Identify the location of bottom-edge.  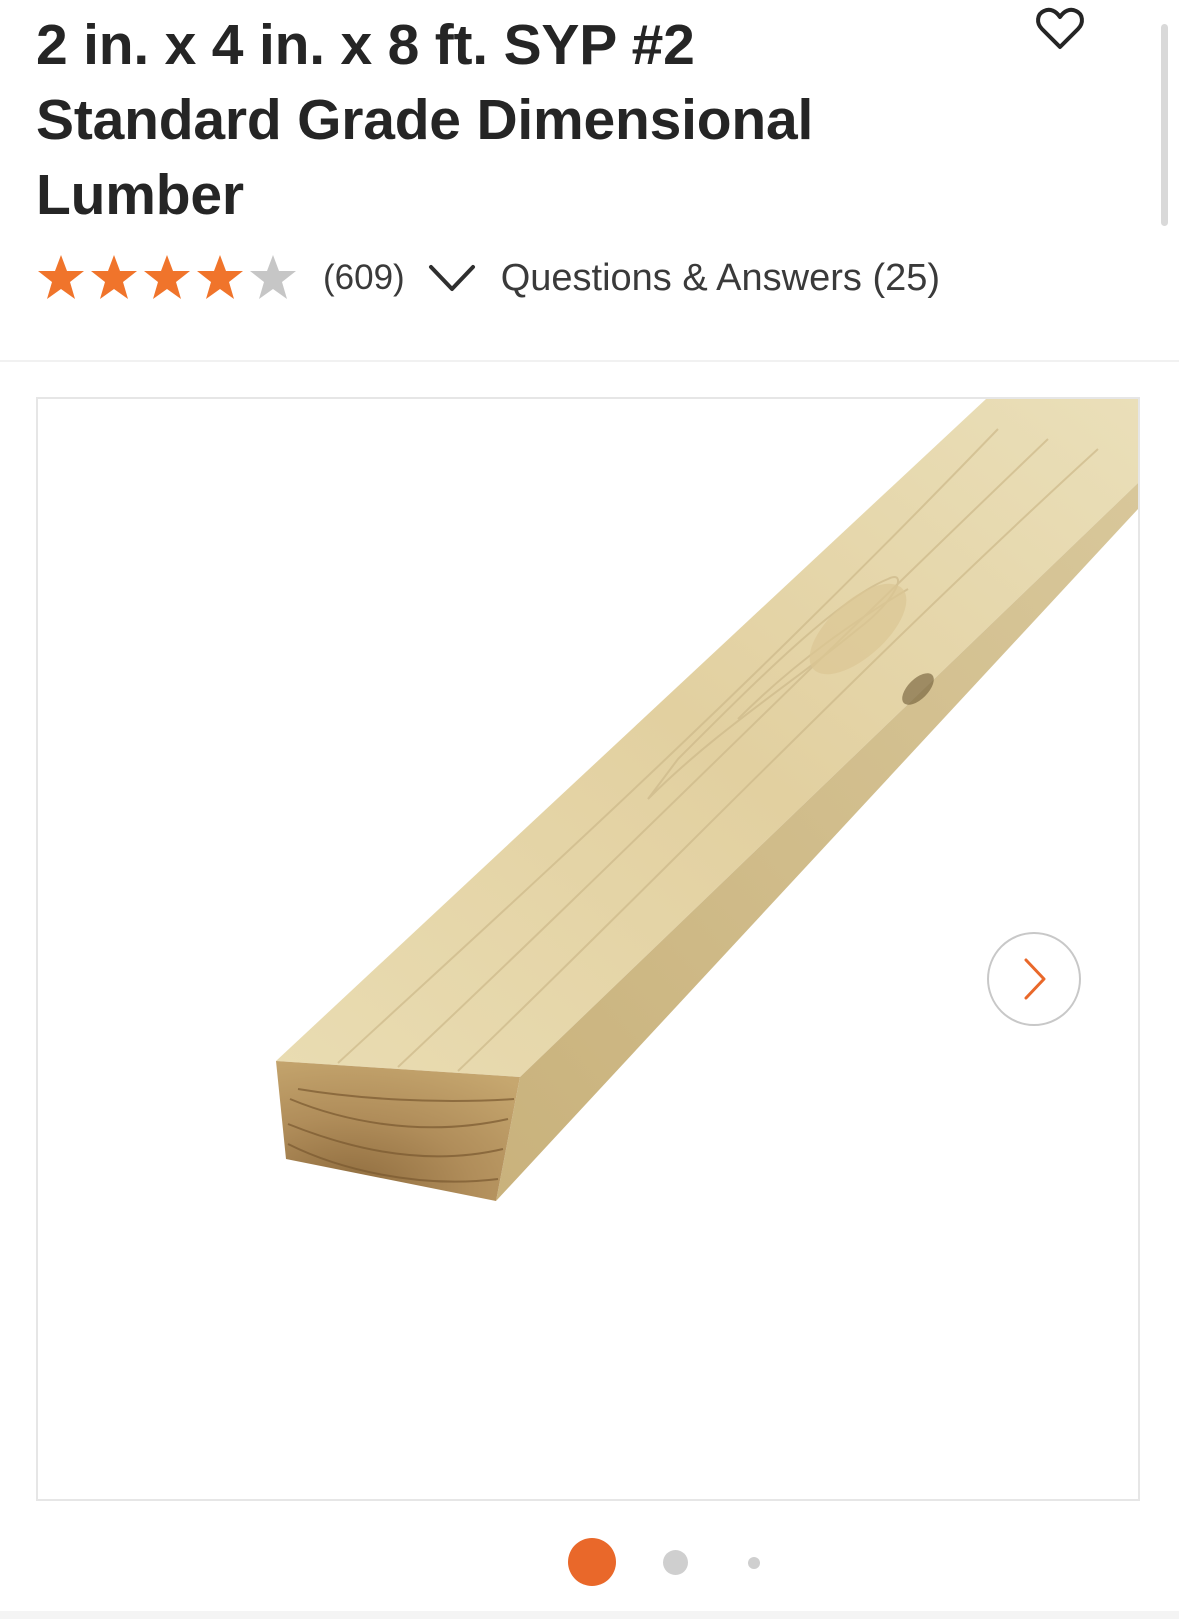
(589, 1615).